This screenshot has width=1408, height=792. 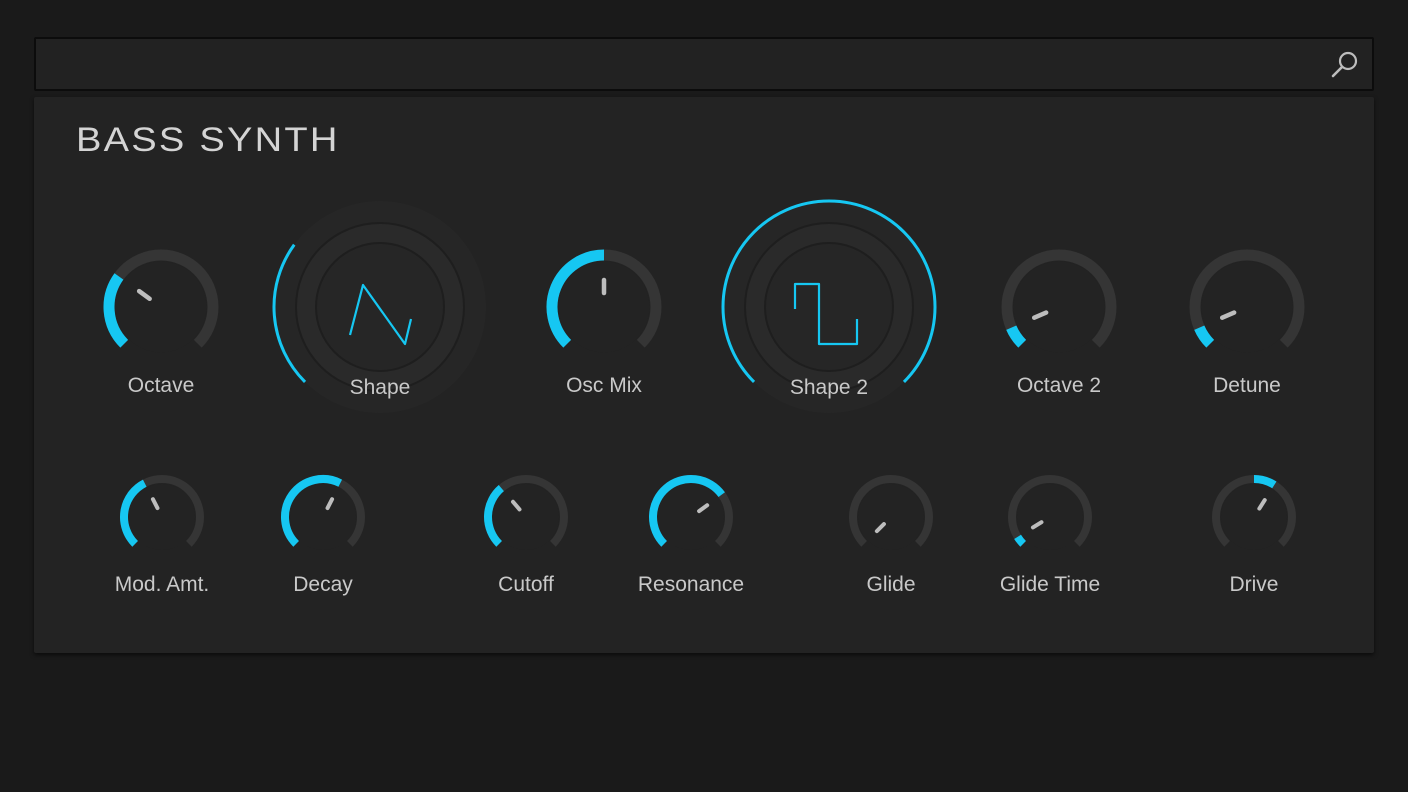 I want to click on knob-osc-mix, so click(x=604, y=301).